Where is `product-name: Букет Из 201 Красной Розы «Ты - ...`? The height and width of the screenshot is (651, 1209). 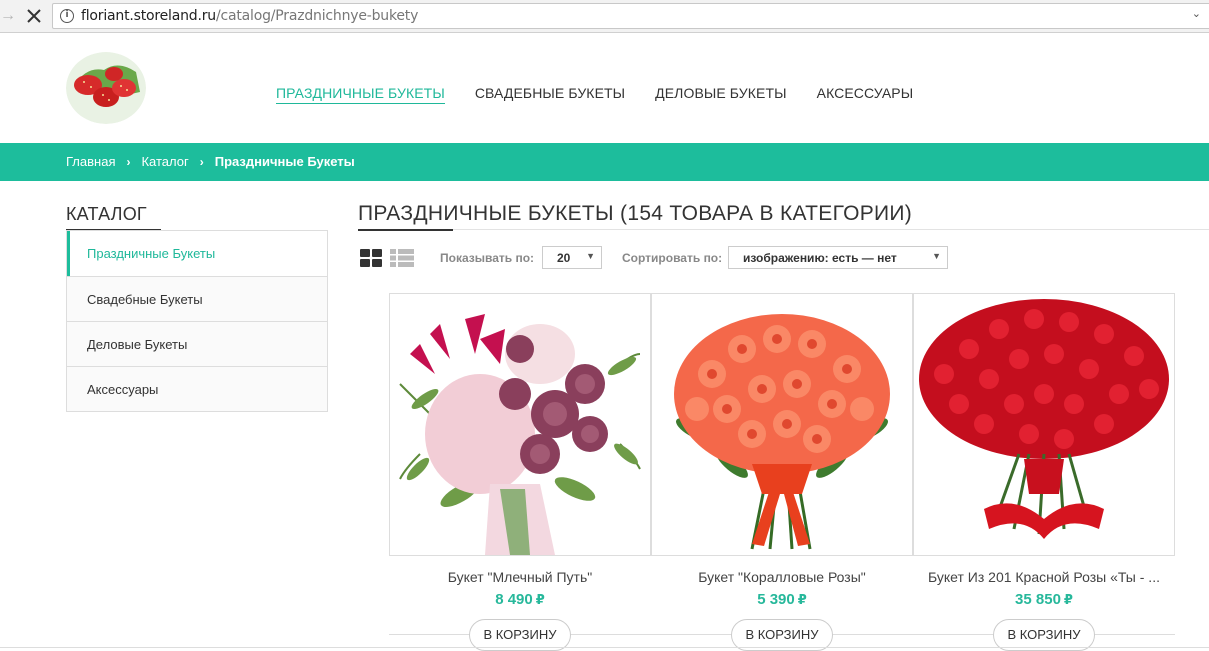 product-name: Букет Из 201 Красной Розы «Ты - ... is located at coordinates (1044, 577).